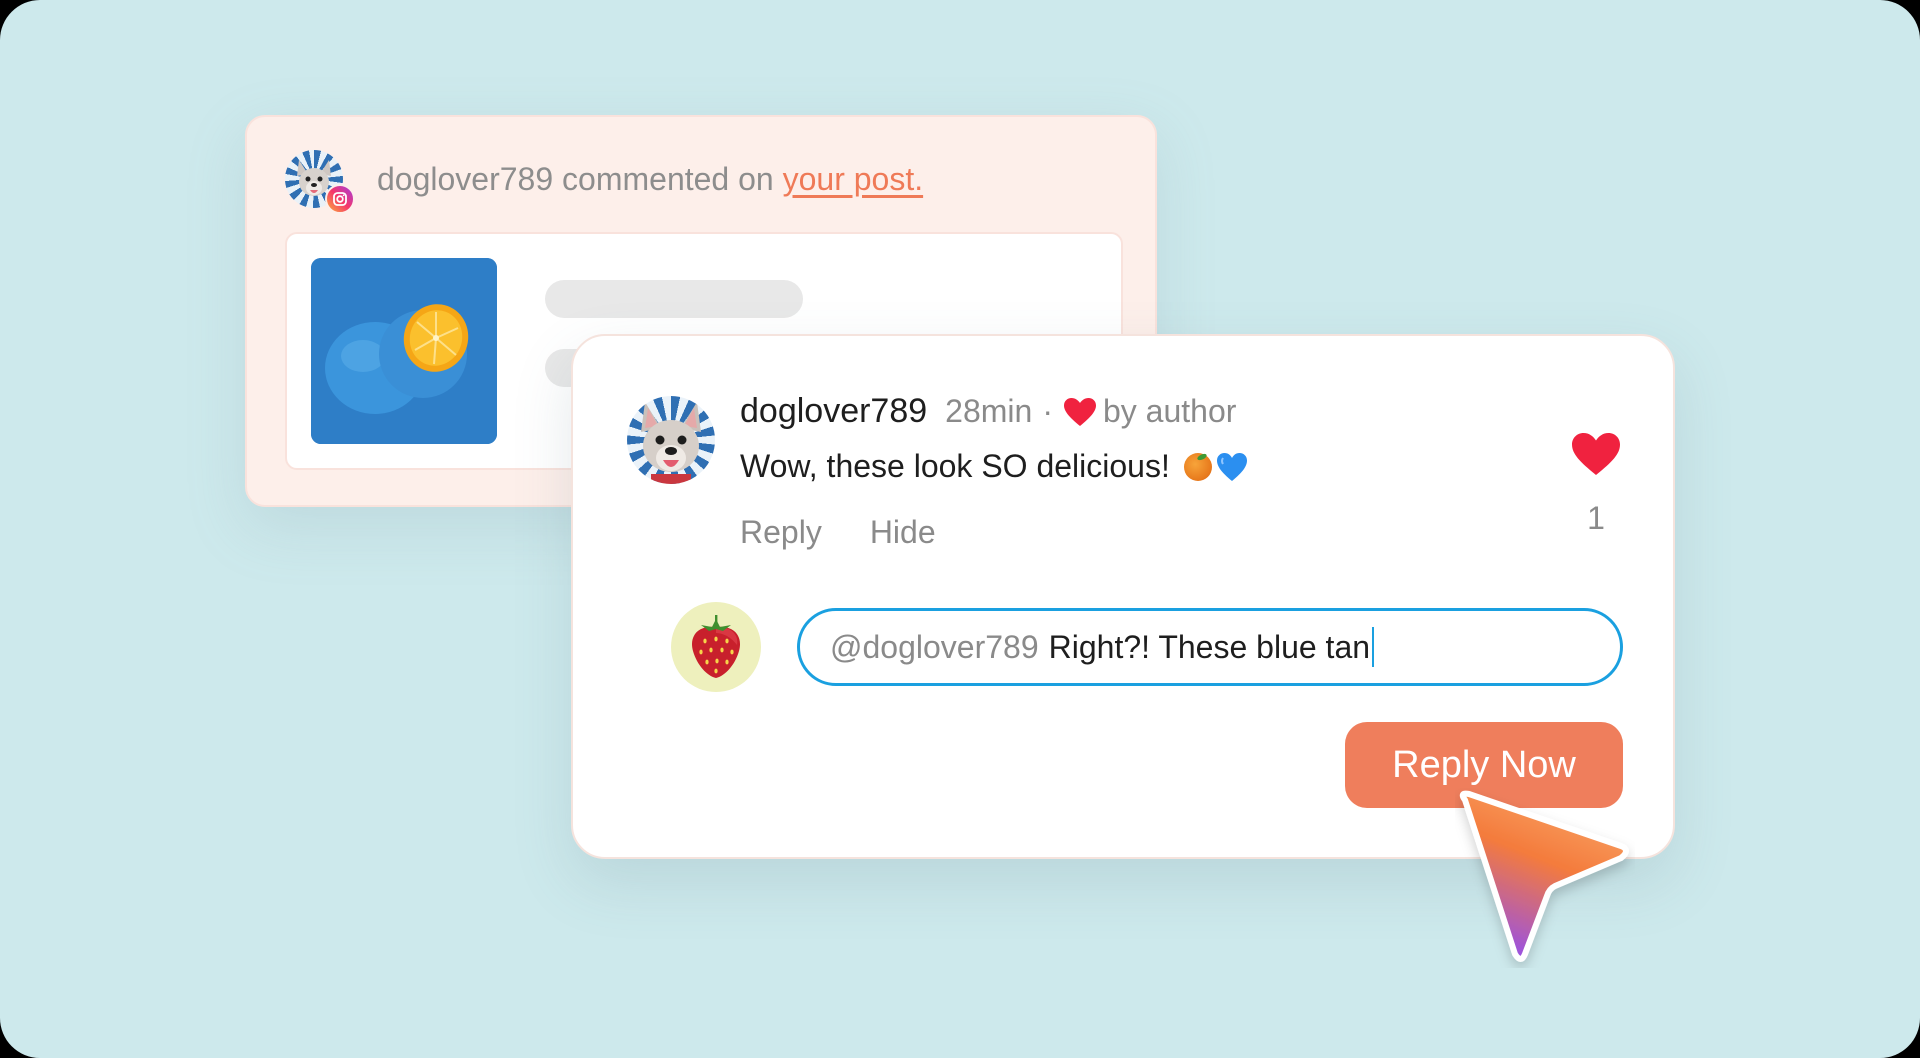  I want to click on comment-actions: Reply Hide, so click(838, 532).